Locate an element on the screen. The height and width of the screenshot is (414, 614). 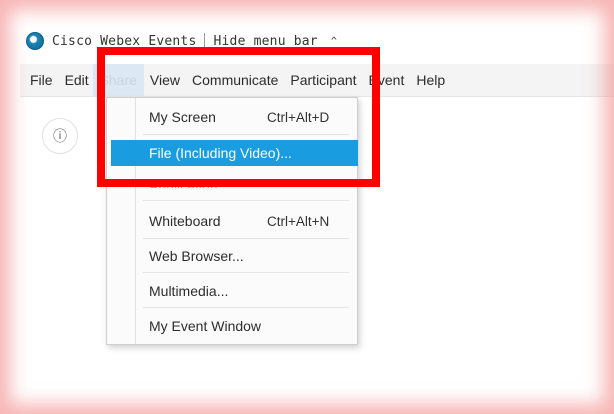
menu-item-shortcut: Ctrl+Alt+N is located at coordinates (298, 221).